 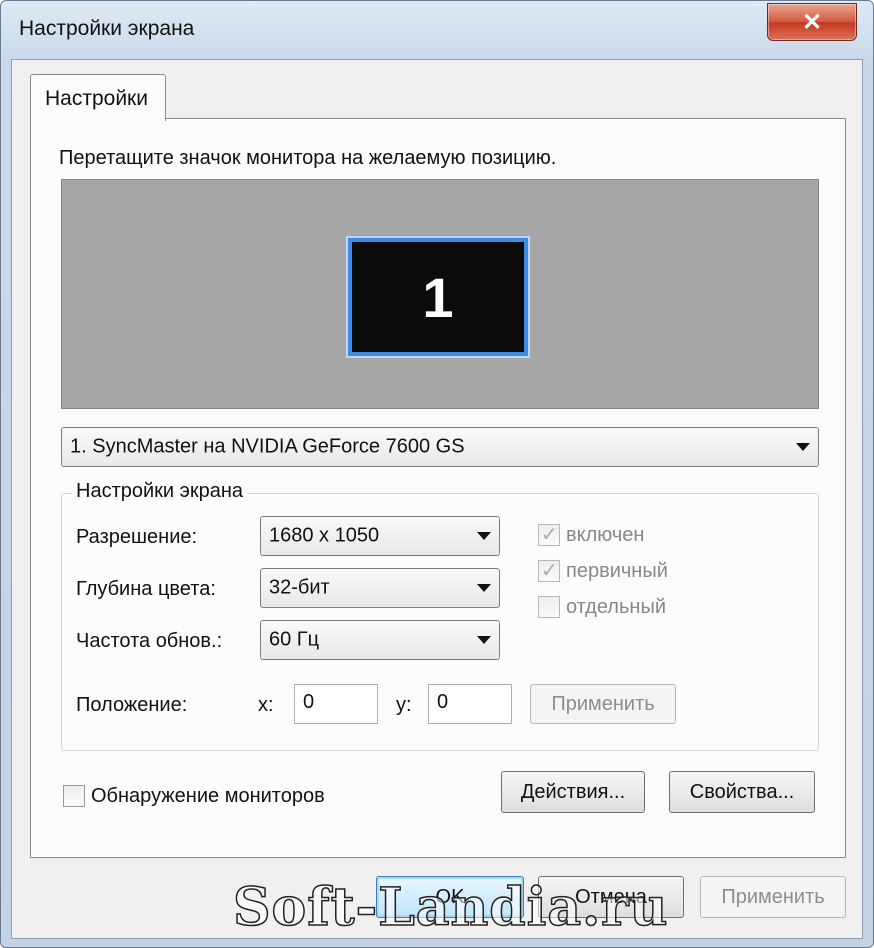 I want to click on detect-monitors-label: Обнаружение мониторов, so click(x=208, y=796).